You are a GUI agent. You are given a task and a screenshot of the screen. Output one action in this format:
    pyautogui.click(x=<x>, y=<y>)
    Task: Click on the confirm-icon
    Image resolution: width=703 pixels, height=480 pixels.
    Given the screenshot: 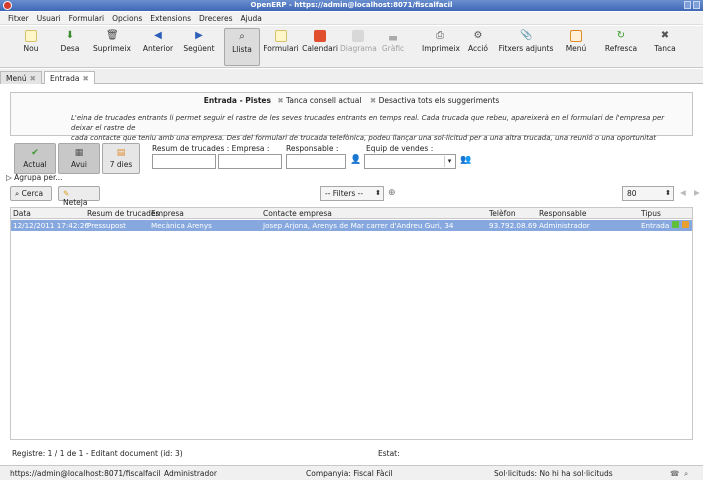 What is the action you would take?
    pyautogui.click(x=675, y=224)
    